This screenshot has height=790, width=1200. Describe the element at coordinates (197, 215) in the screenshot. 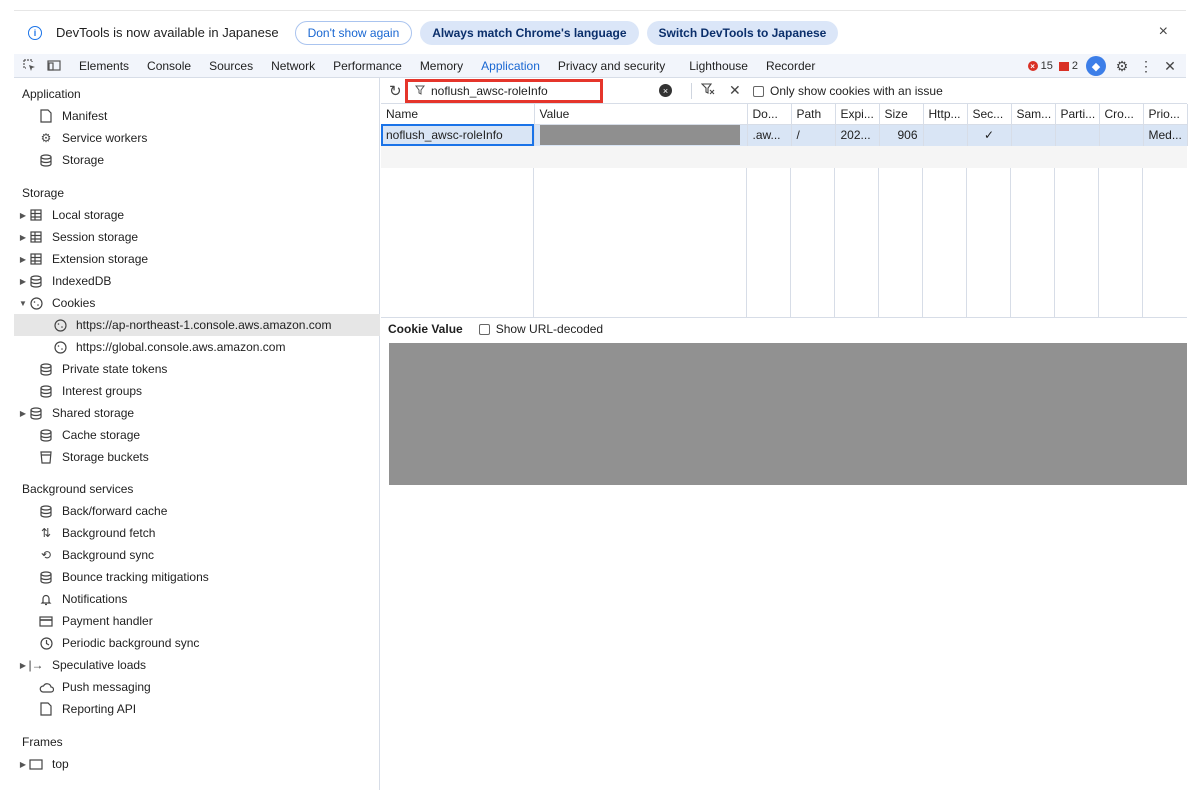

I see `sidebar-item-local-storage: ▶ Local storage` at that location.